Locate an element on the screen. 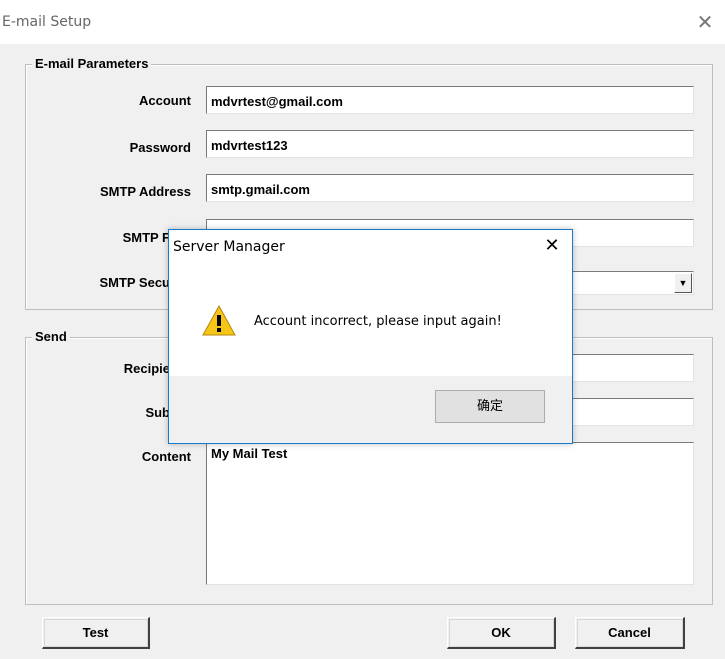 The height and width of the screenshot is (659, 725). window-title: E-mail Setup is located at coordinates (47, 22).